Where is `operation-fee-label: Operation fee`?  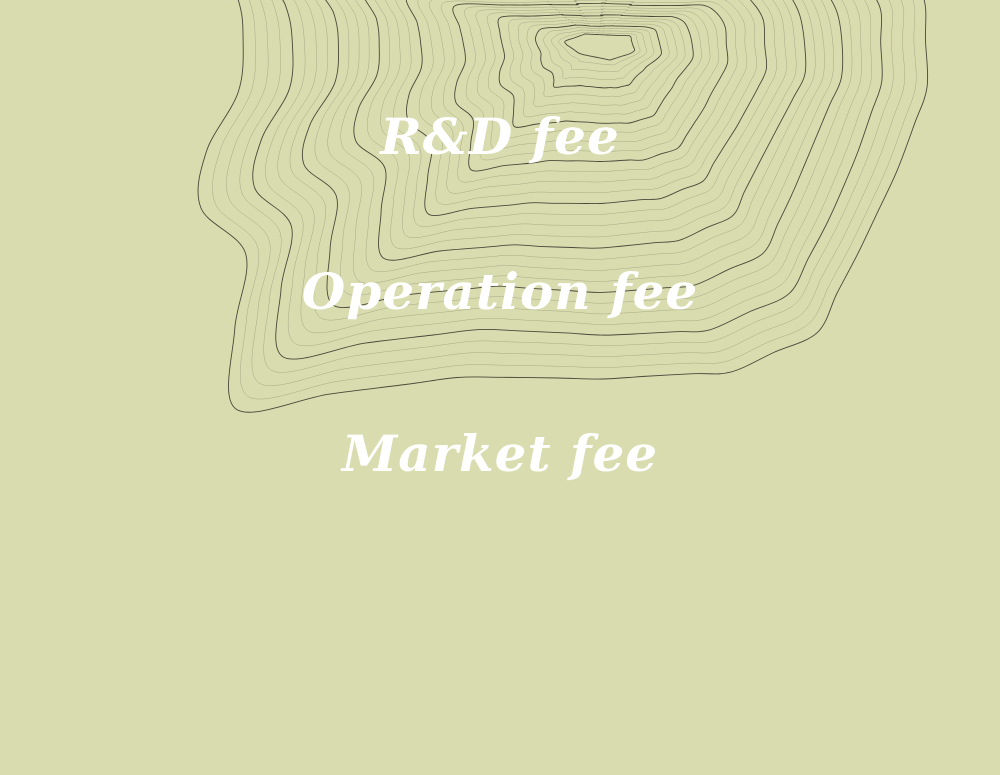
operation-fee-label: Operation fee is located at coordinates (500, 291).